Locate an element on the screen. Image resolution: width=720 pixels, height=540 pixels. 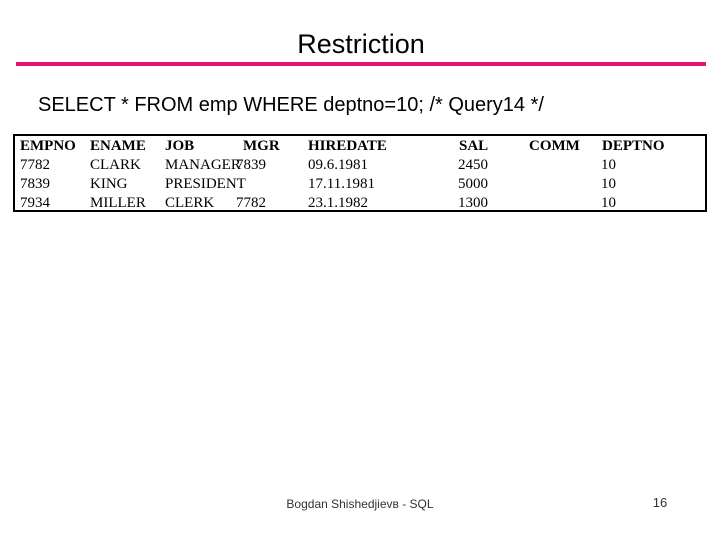
cell-ename: CLARK is located at coordinates (115, 165).